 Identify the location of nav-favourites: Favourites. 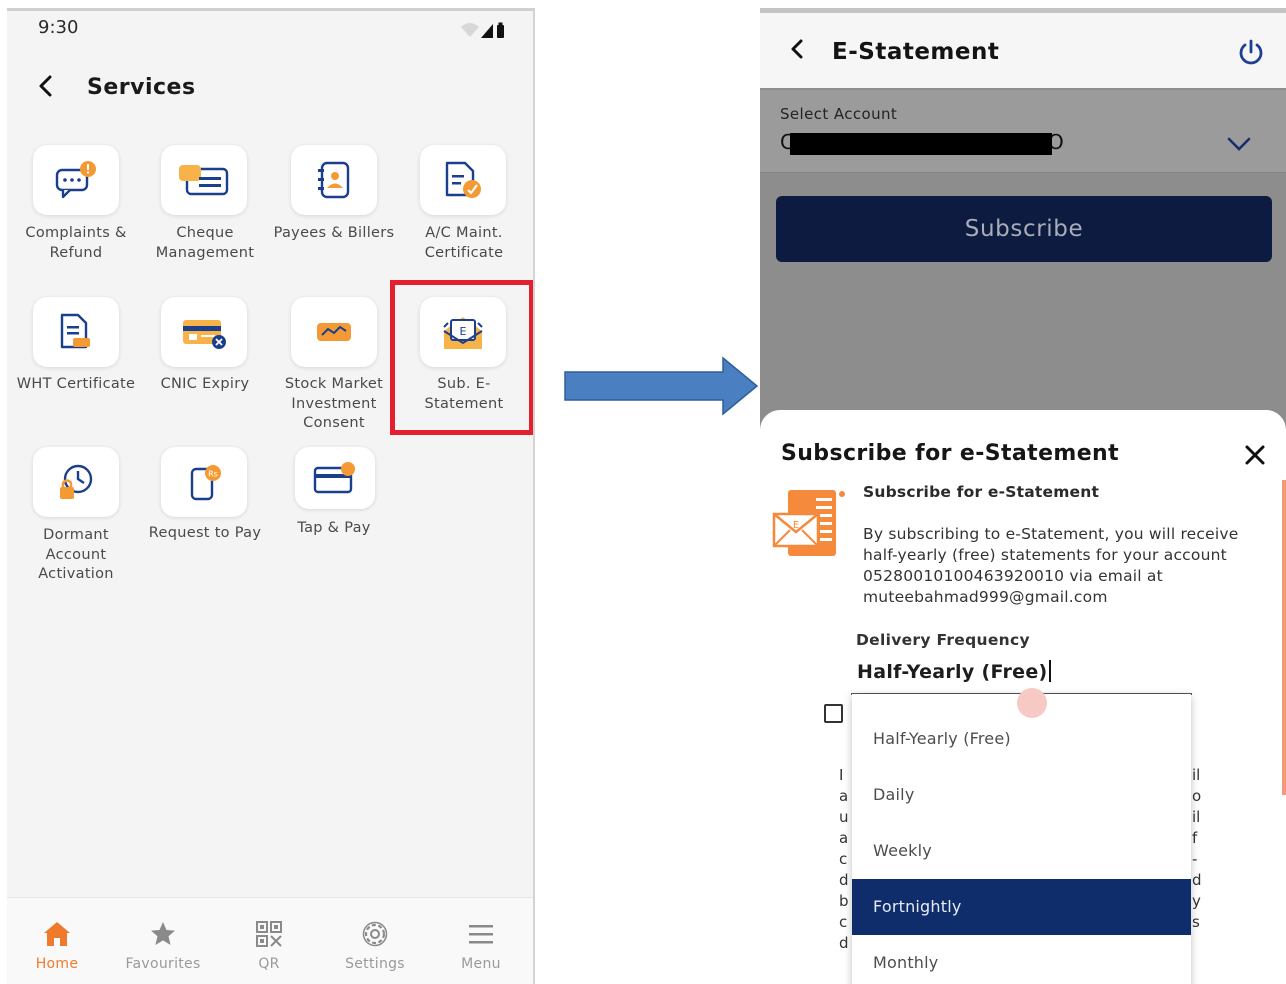
(163, 941).